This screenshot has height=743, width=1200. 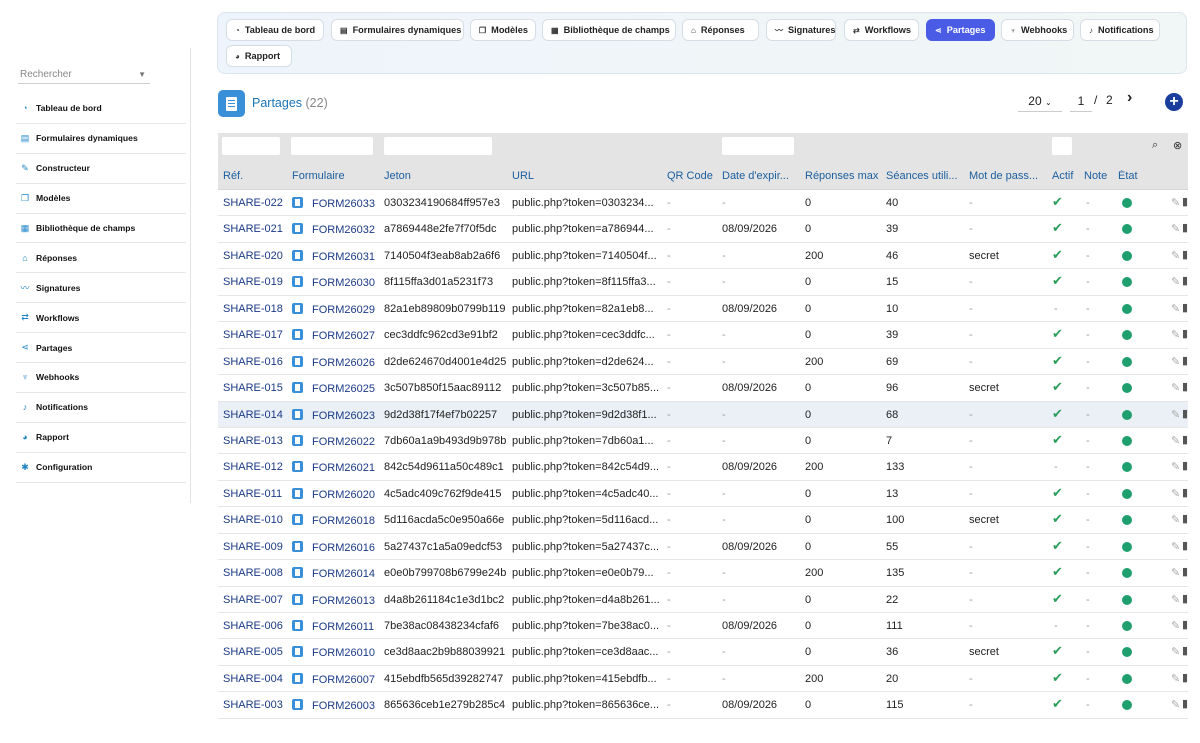 What do you see at coordinates (332, 146) in the screenshot?
I see `filter-form-input` at bounding box center [332, 146].